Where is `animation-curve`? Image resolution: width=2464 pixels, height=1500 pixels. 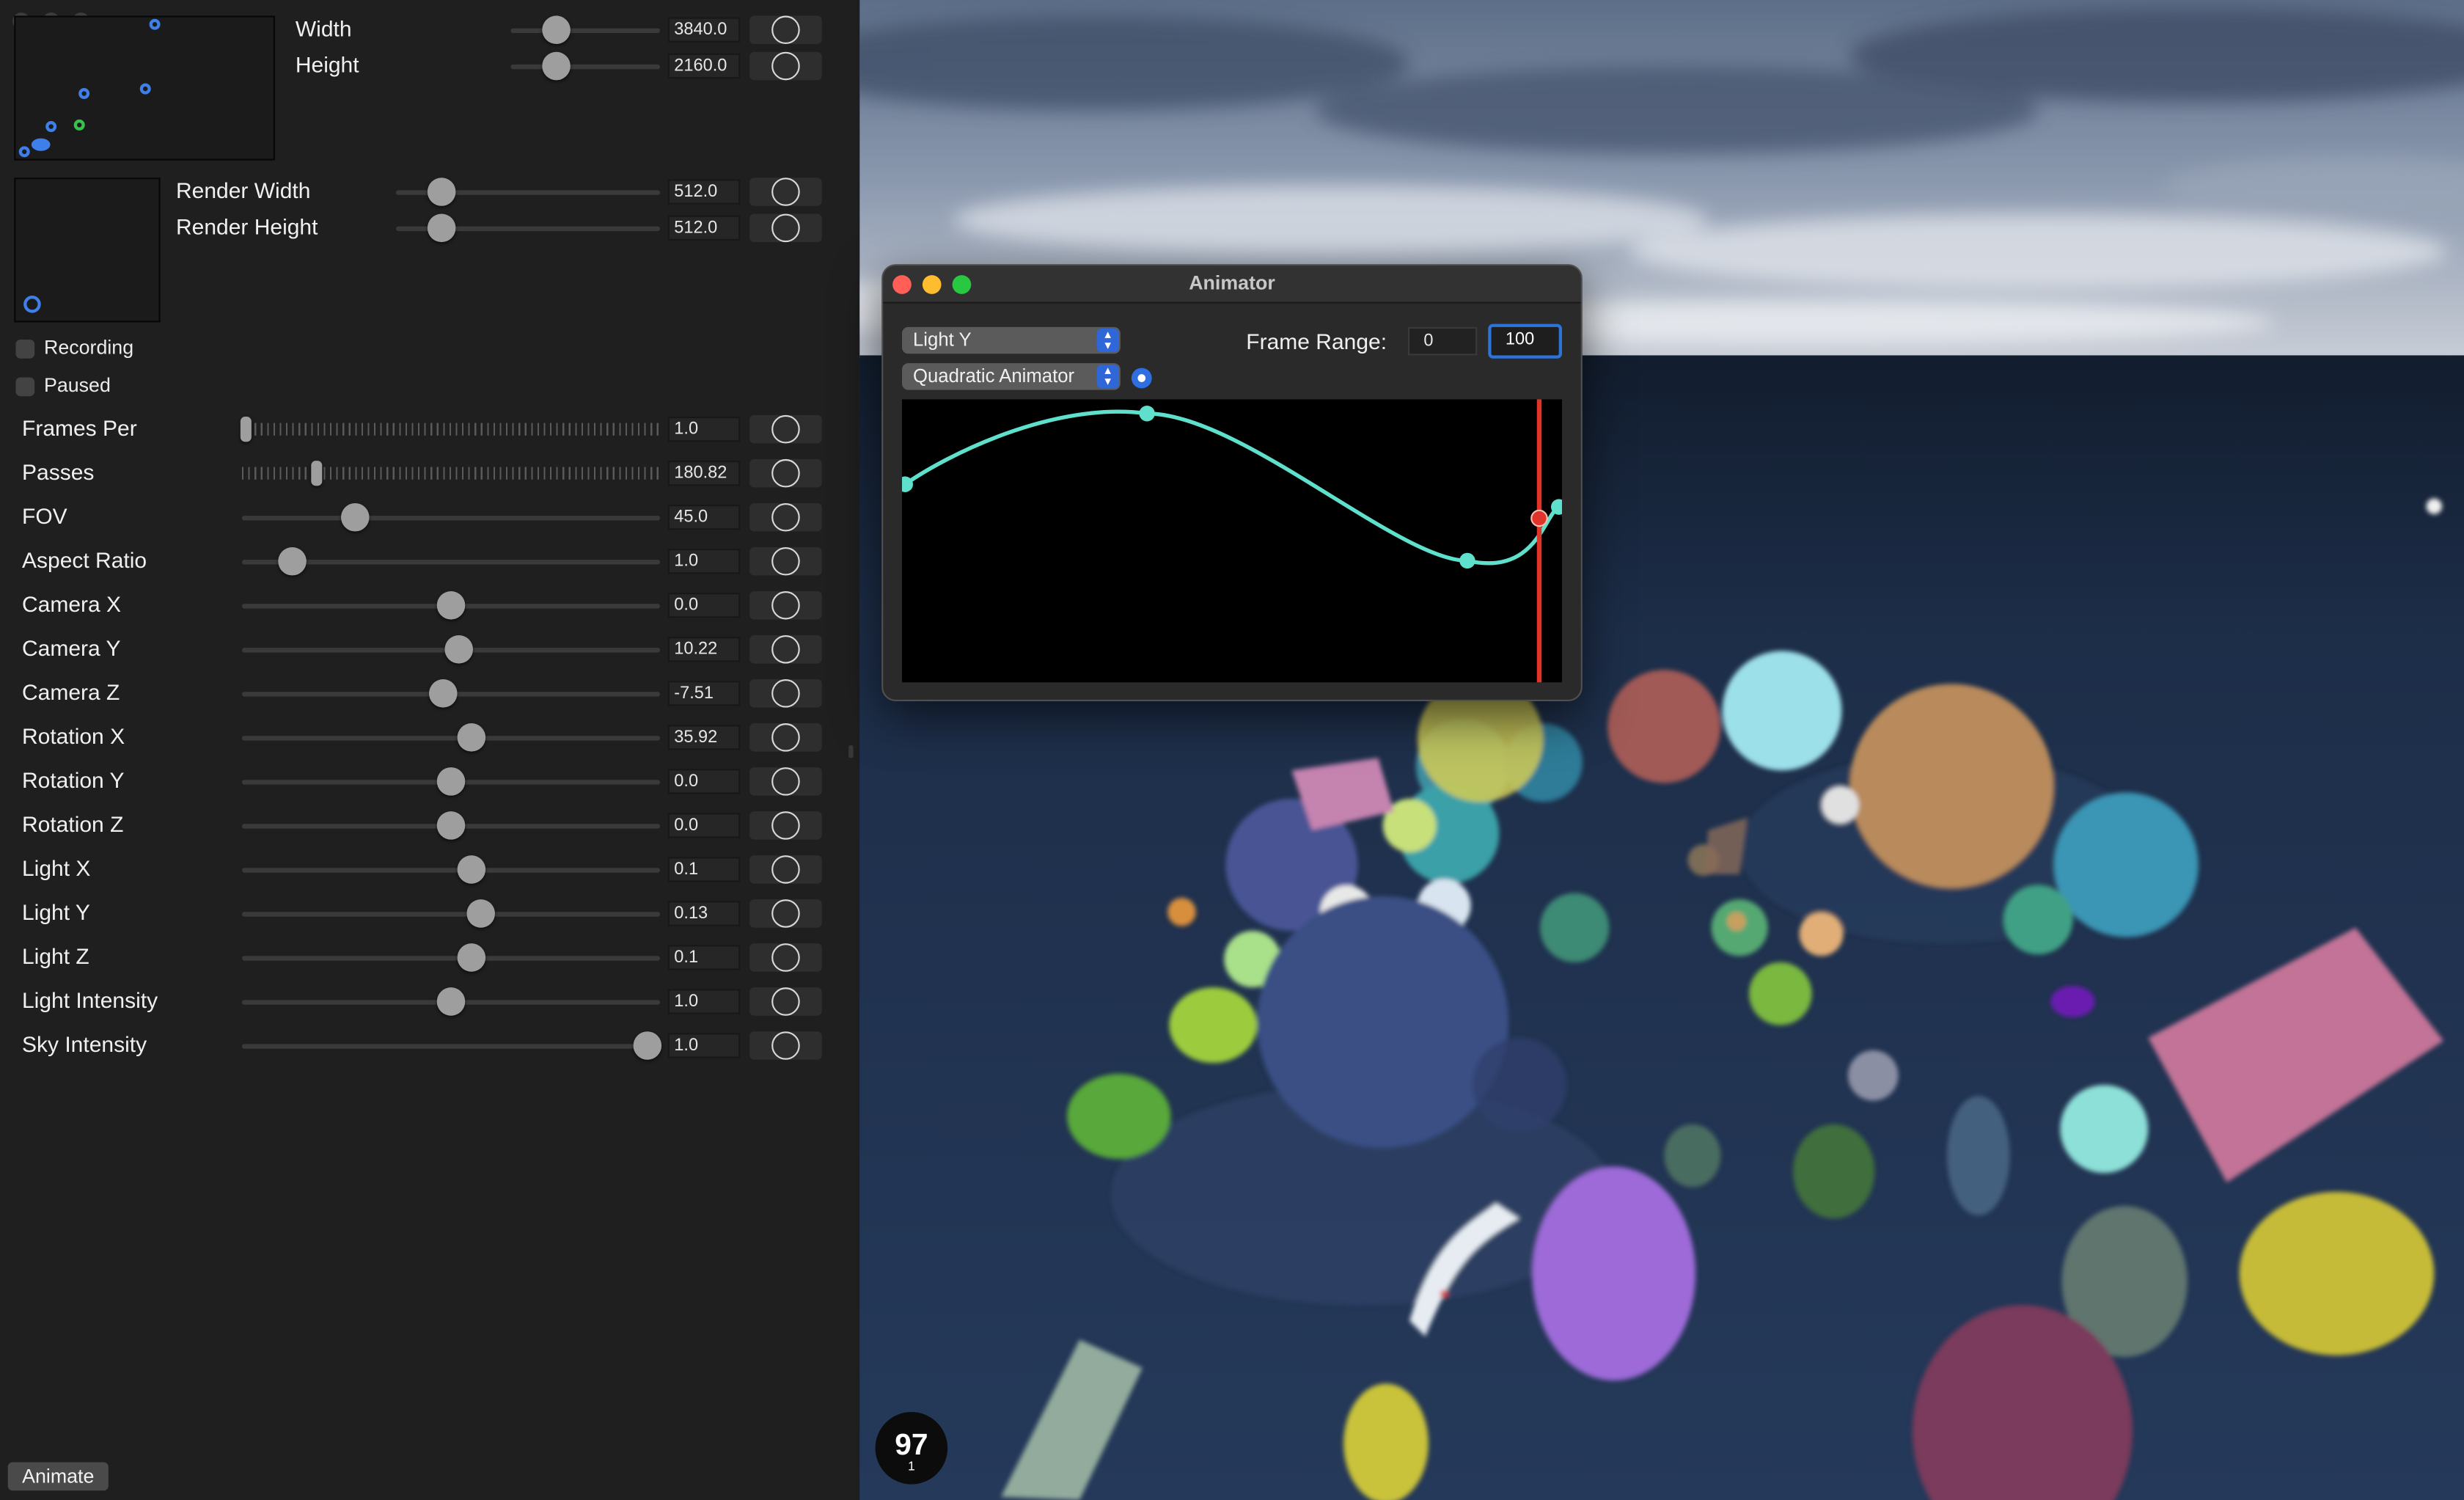 animation-curve is located at coordinates (1232, 488).